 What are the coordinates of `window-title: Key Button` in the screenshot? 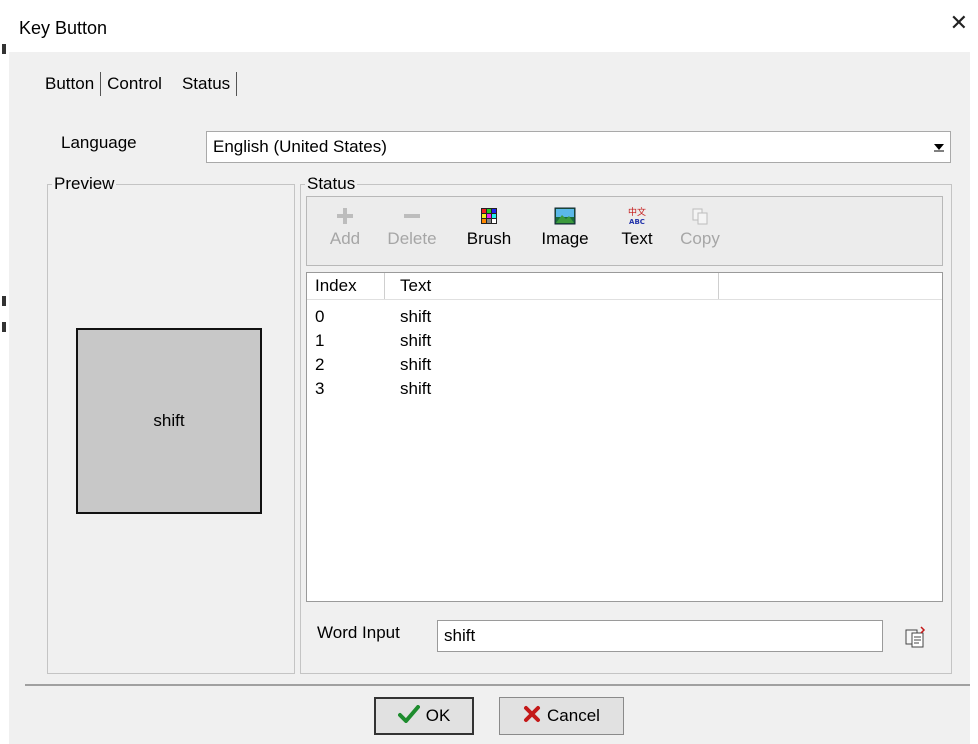 It's located at (63, 28).